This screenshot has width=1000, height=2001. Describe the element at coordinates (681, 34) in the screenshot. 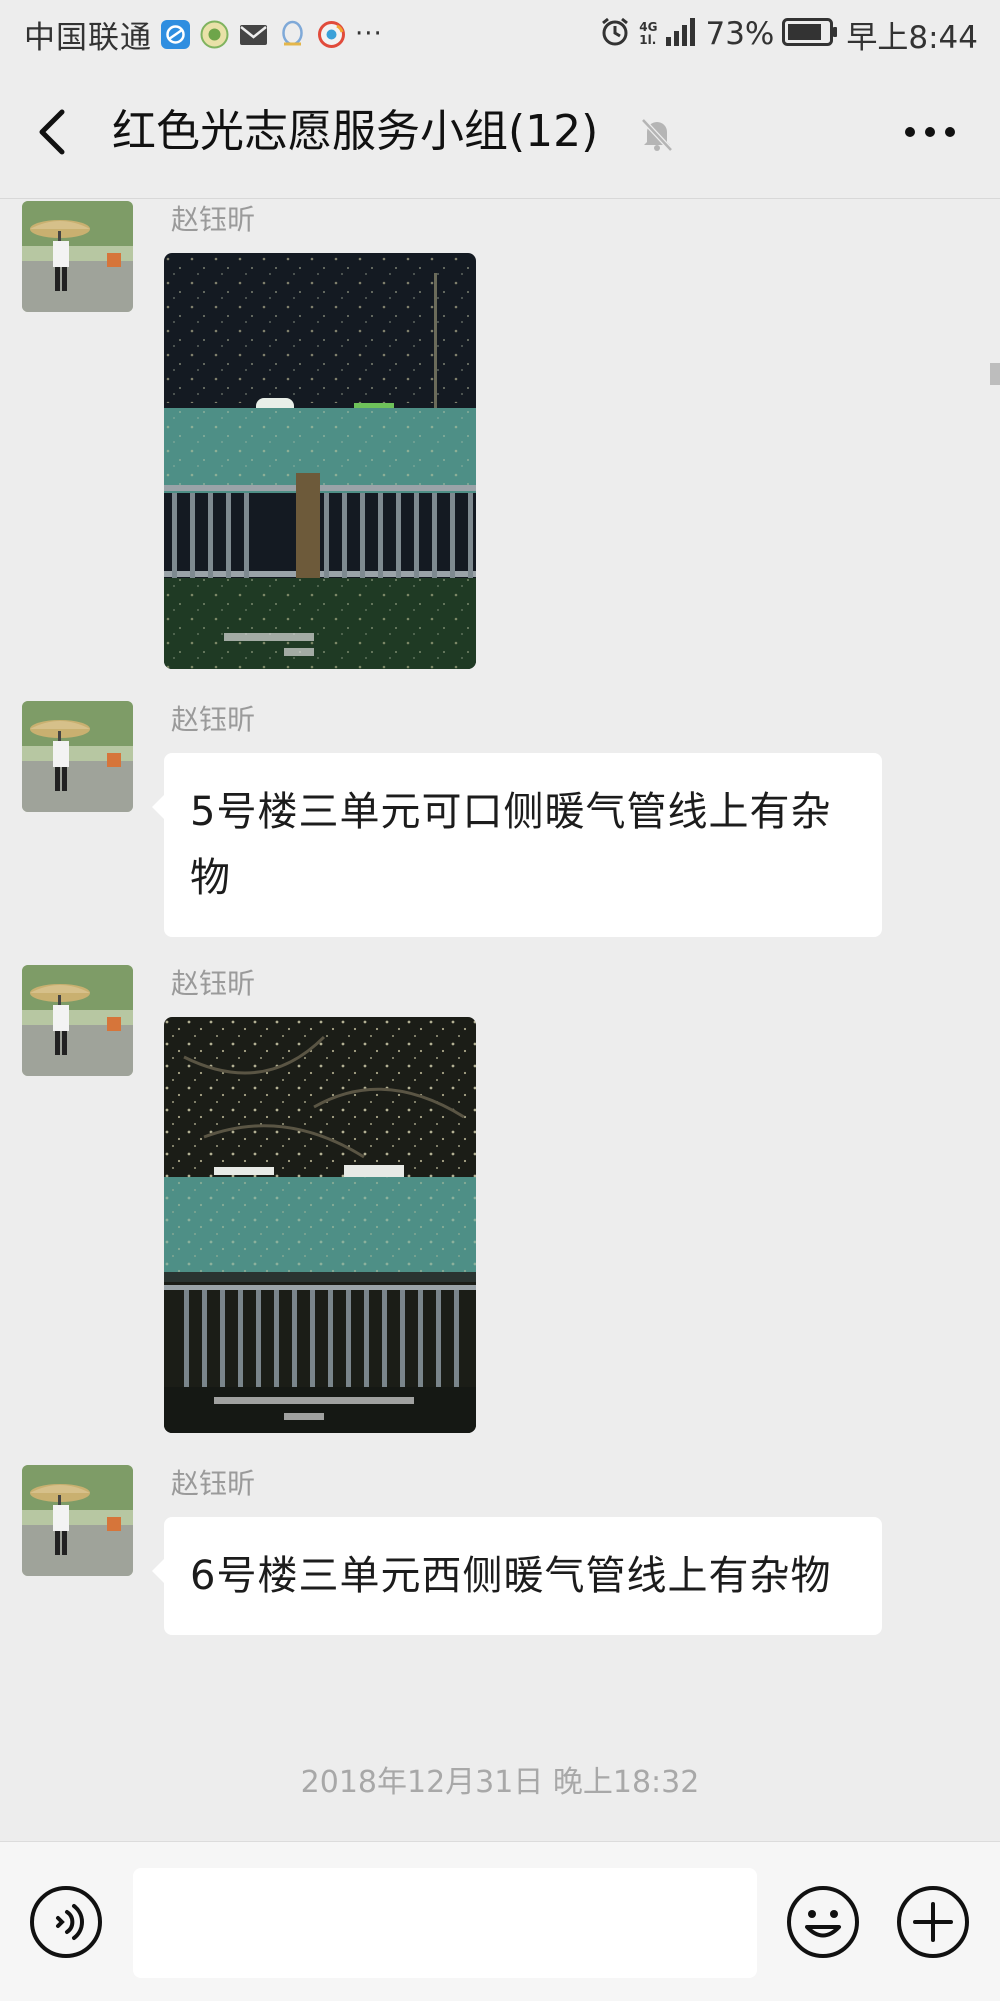

I see `signal-icon` at that location.